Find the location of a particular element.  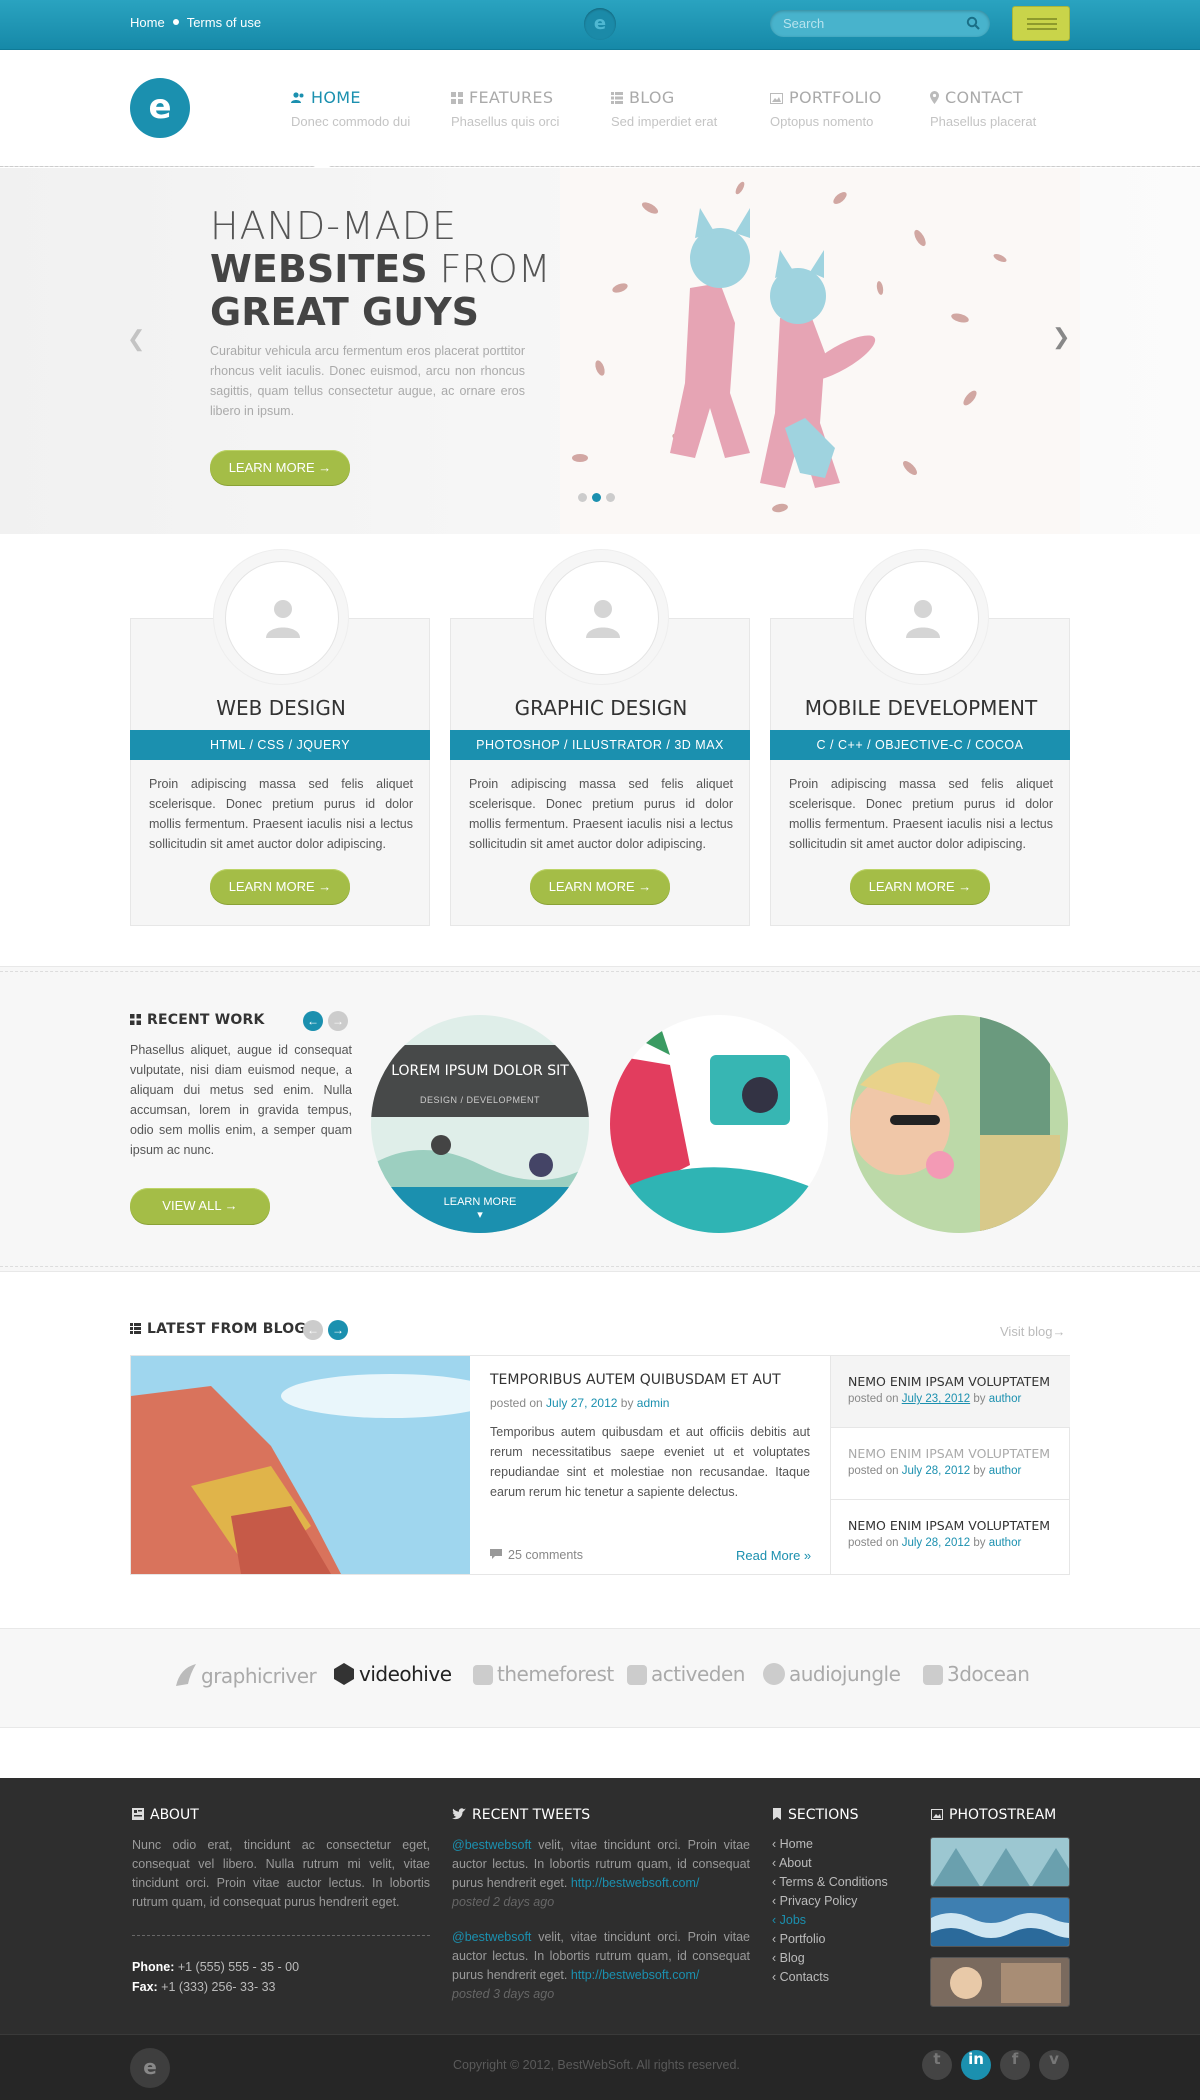

slider-prev-icon: ❮ is located at coordinates (136, 339).